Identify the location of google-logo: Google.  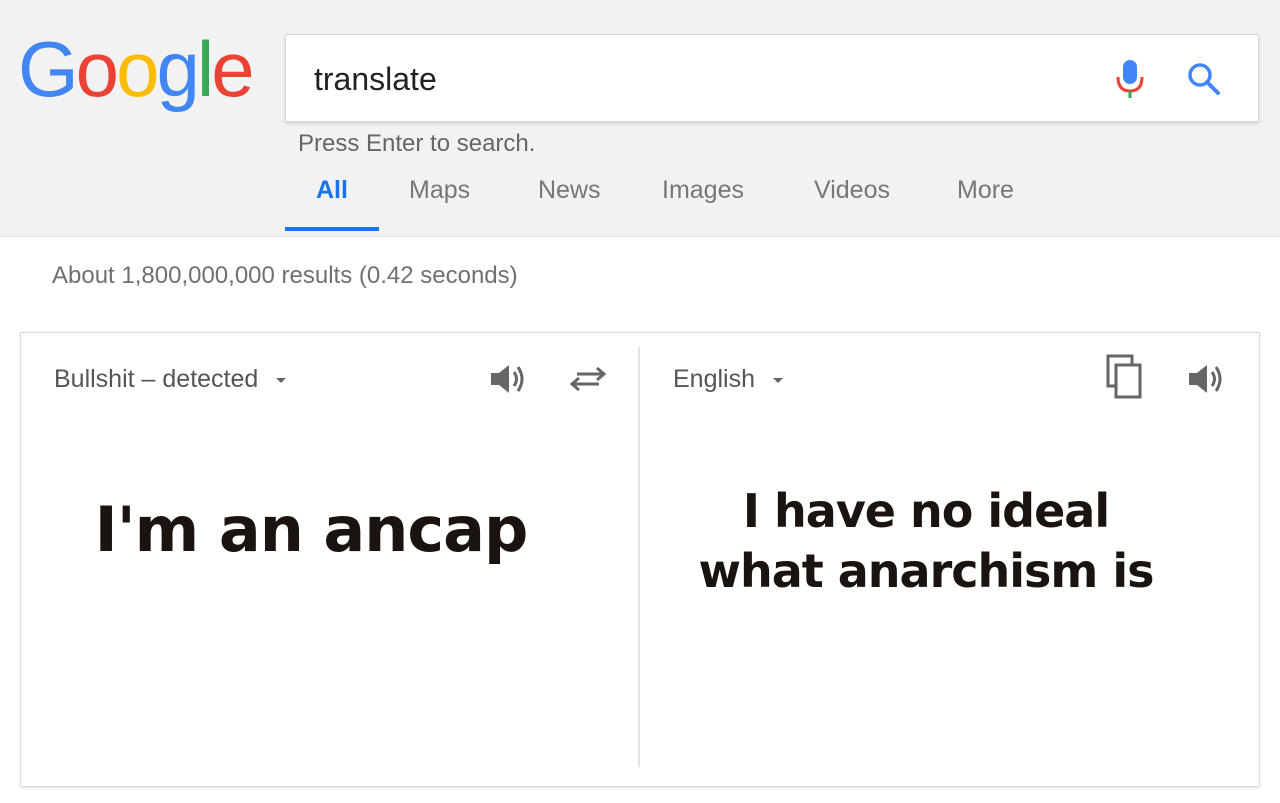
(136, 69).